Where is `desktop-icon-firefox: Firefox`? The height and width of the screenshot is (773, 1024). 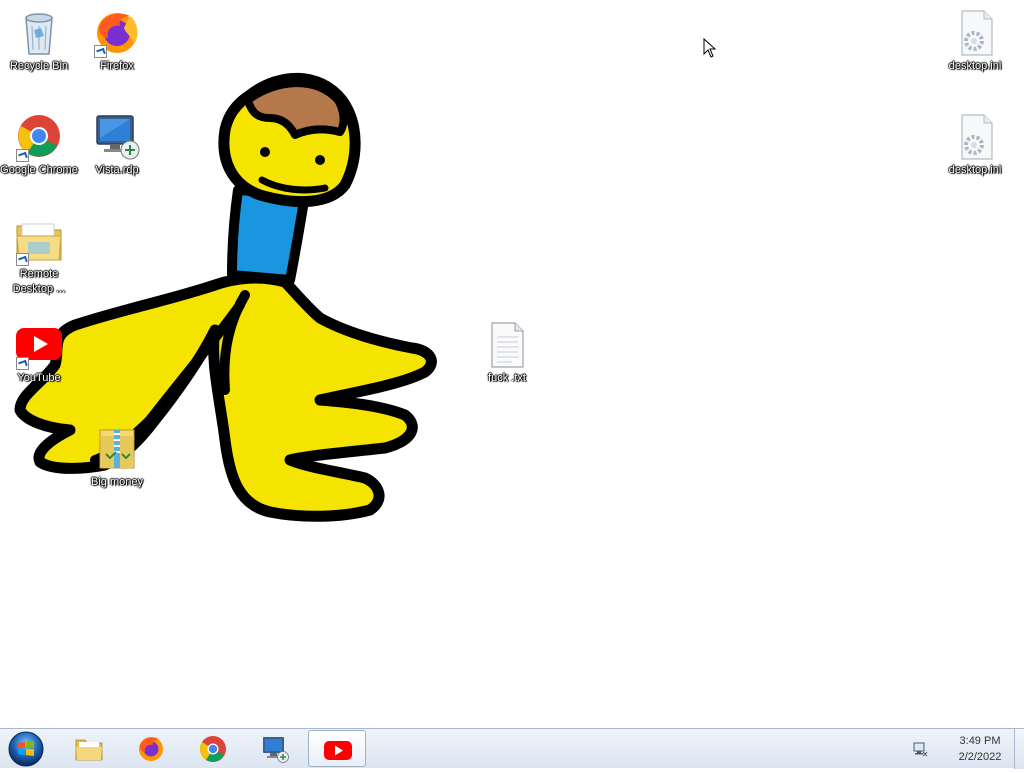 desktop-icon-firefox: Firefox is located at coordinates (117, 41).